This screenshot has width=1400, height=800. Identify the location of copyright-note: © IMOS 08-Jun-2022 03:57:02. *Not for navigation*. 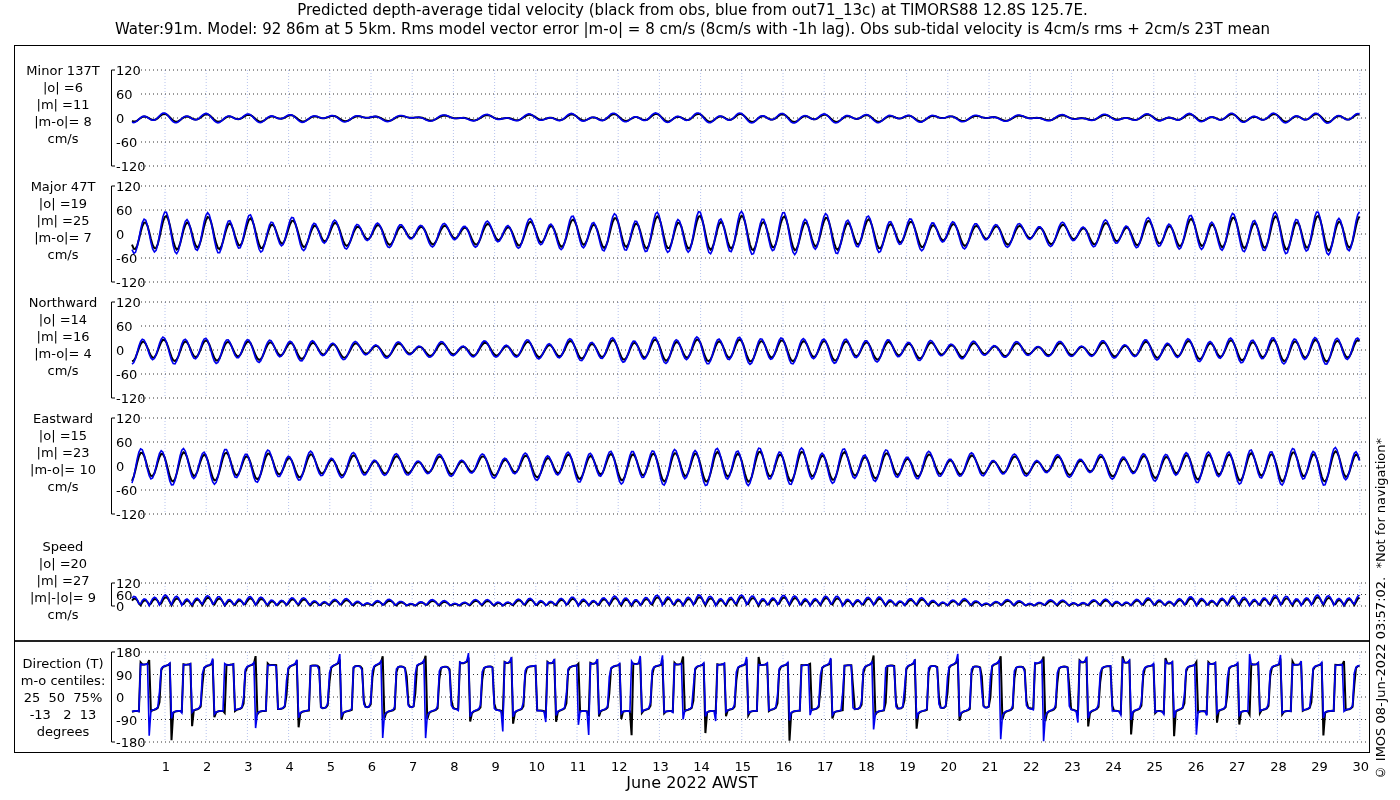
(1380, 608).